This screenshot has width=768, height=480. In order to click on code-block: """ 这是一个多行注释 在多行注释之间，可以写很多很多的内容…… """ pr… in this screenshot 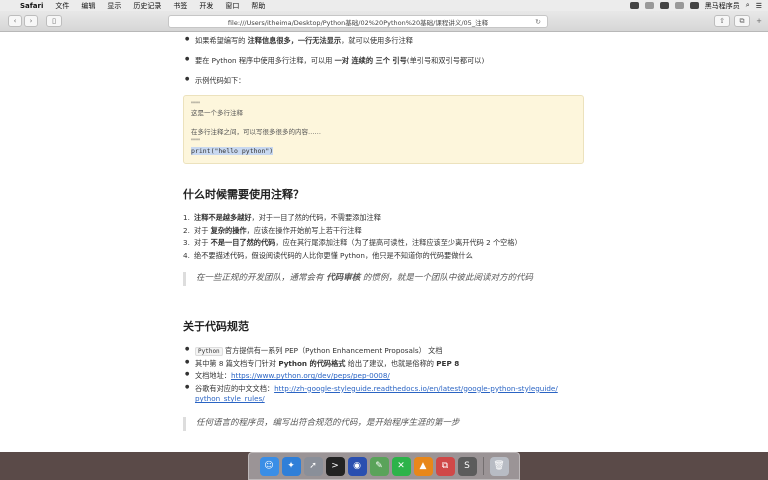, I will do `click(383, 129)`.